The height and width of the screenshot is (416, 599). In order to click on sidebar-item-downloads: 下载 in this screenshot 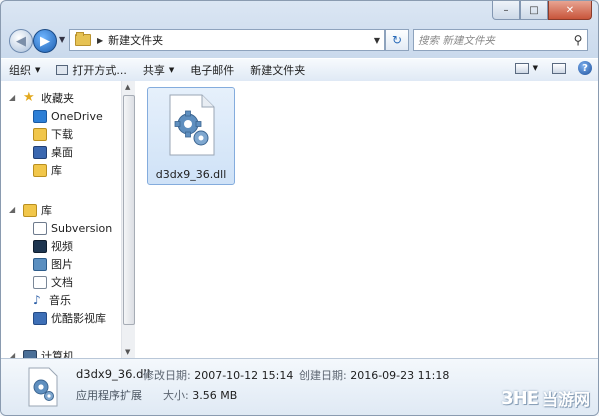, I will do `click(53, 134)`.